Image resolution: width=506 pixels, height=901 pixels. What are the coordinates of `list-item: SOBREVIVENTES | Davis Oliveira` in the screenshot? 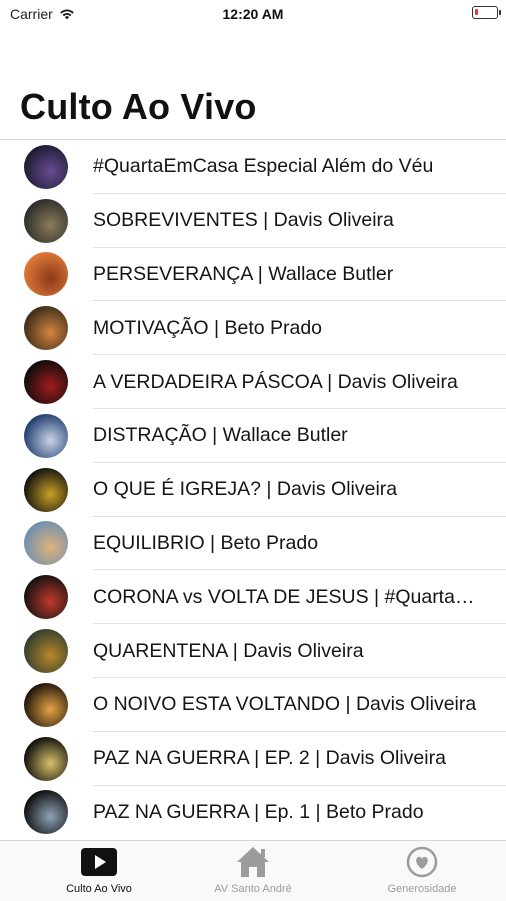 It's located at (253, 221).